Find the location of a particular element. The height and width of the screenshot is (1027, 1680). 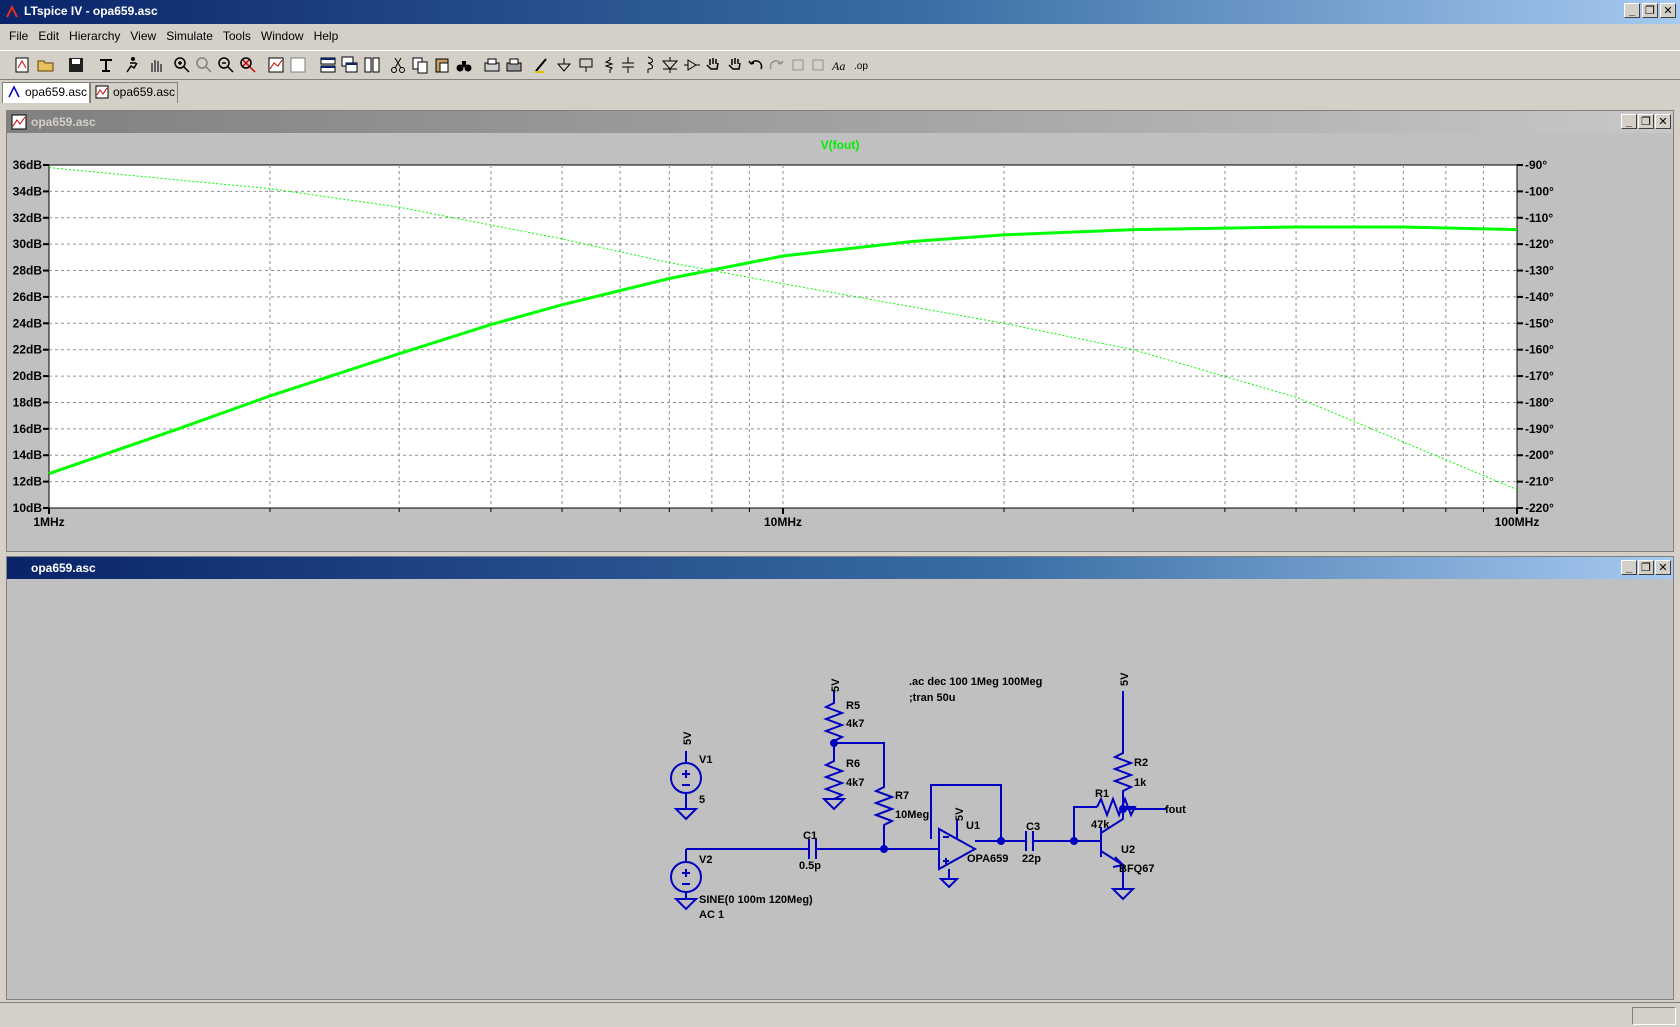

y-left-tick-label: 18dB is located at coordinates (28, 402).